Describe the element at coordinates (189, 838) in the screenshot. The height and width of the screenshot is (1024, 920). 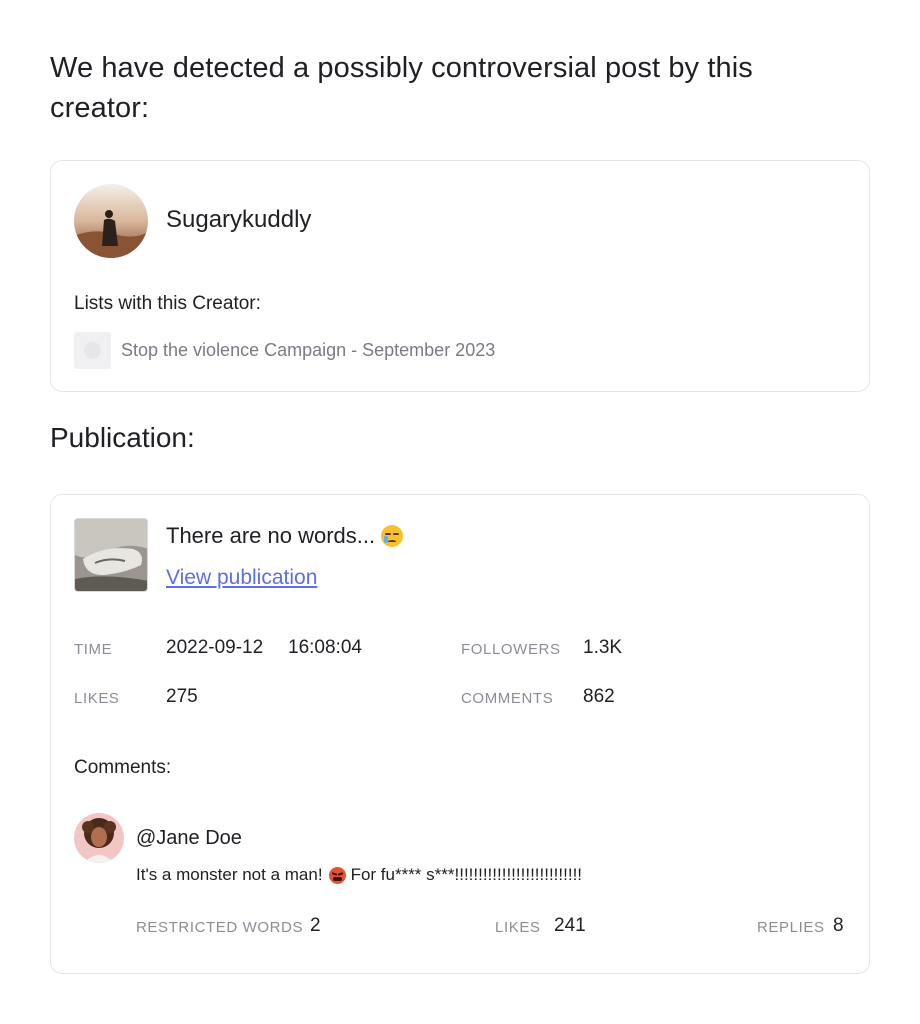
I see `comment-username: @Jane Doe` at that location.